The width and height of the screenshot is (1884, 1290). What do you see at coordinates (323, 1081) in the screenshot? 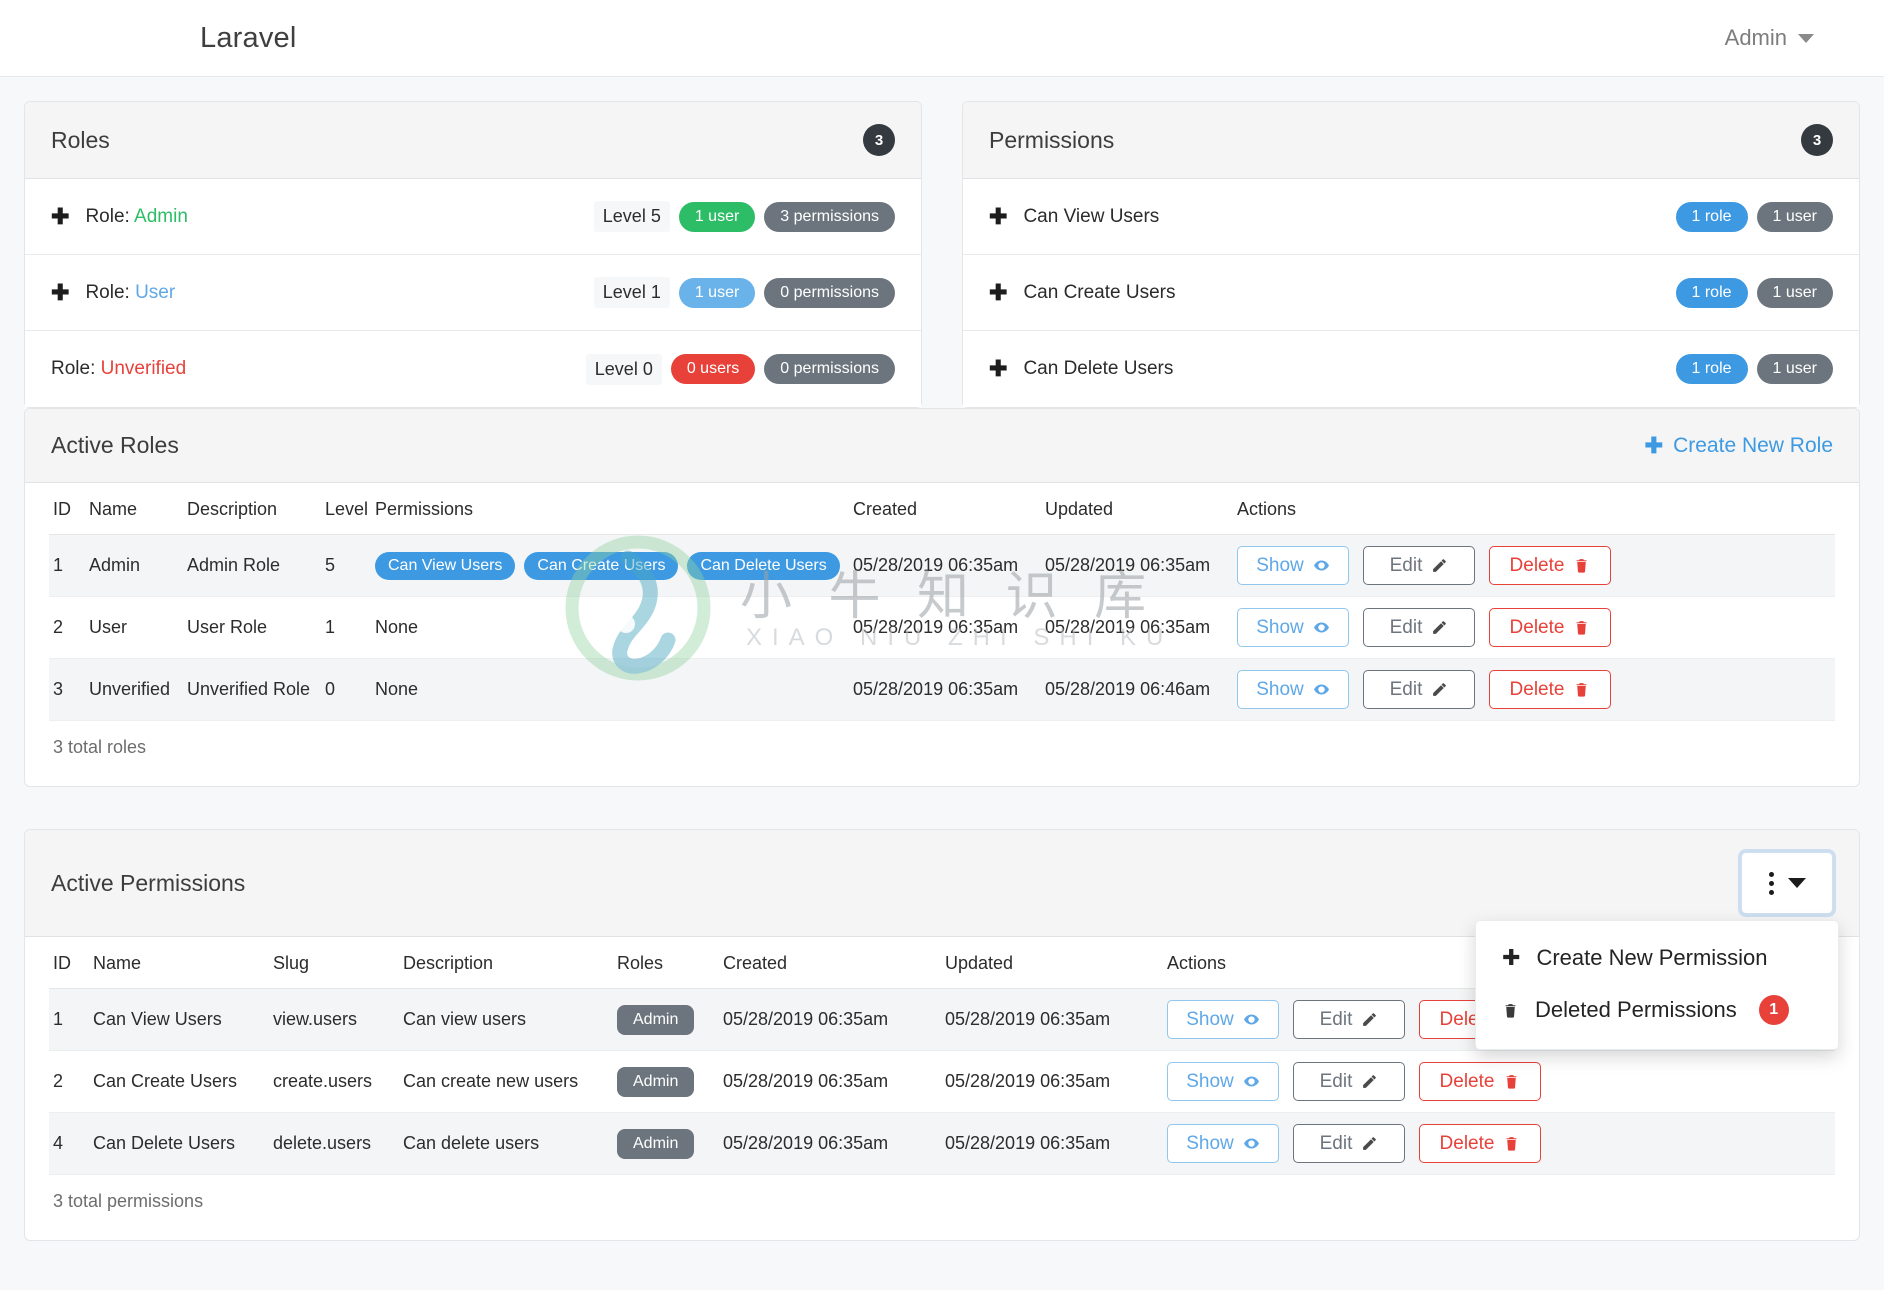
I see `cell-slug: create.users` at bounding box center [323, 1081].